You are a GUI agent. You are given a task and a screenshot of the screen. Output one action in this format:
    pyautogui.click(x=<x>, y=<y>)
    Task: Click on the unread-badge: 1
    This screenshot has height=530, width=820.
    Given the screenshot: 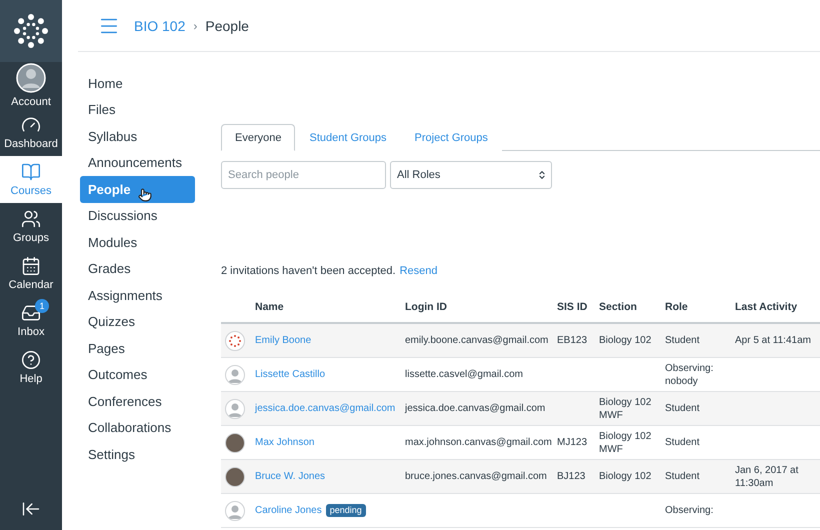 What is the action you would take?
    pyautogui.click(x=42, y=306)
    